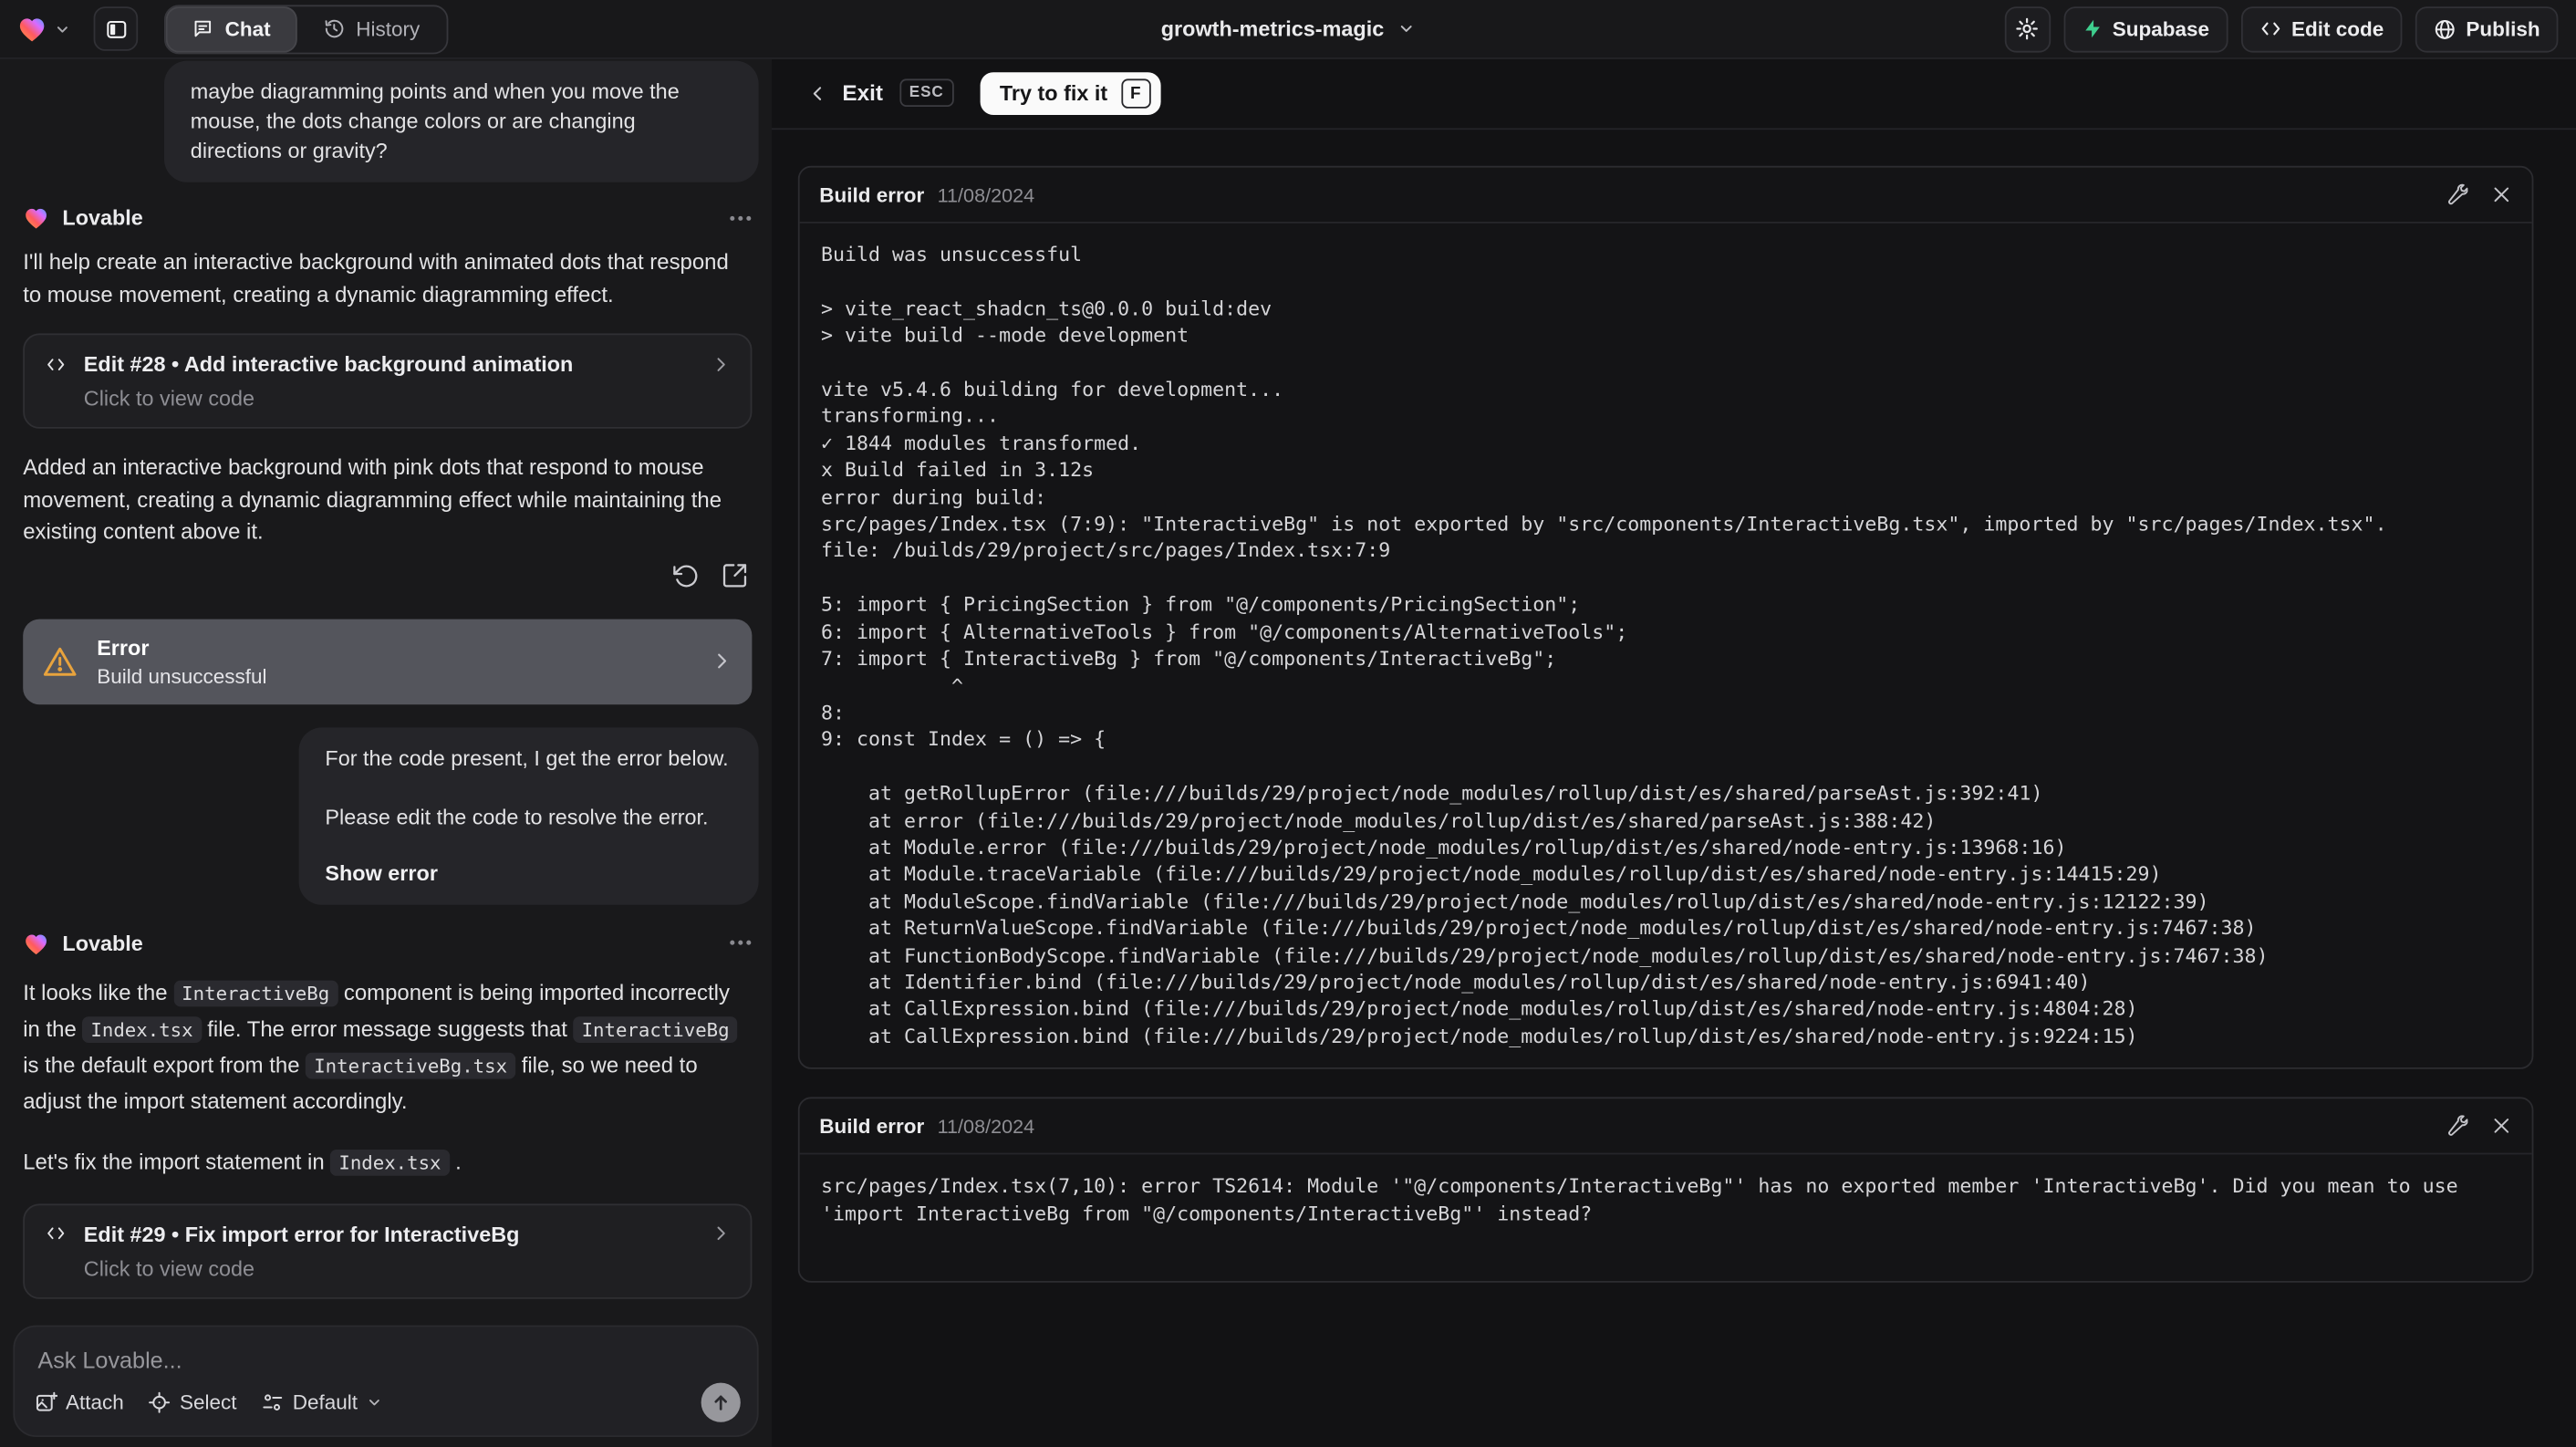 Image resolution: width=2576 pixels, height=1447 pixels. Describe the element at coordinates (255, 992) in the screenshot. I see `inline-code: InteractiveBg` at that location.